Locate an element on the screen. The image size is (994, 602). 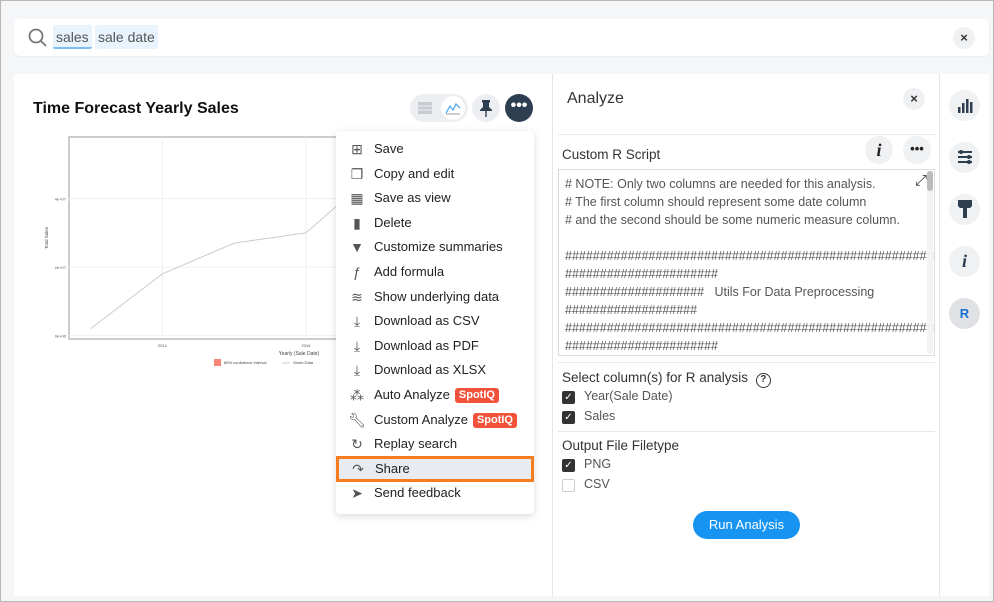
menu-item-download-as-xlsx: ⤓ Download as XLSX is located at coordinates (435, 370).